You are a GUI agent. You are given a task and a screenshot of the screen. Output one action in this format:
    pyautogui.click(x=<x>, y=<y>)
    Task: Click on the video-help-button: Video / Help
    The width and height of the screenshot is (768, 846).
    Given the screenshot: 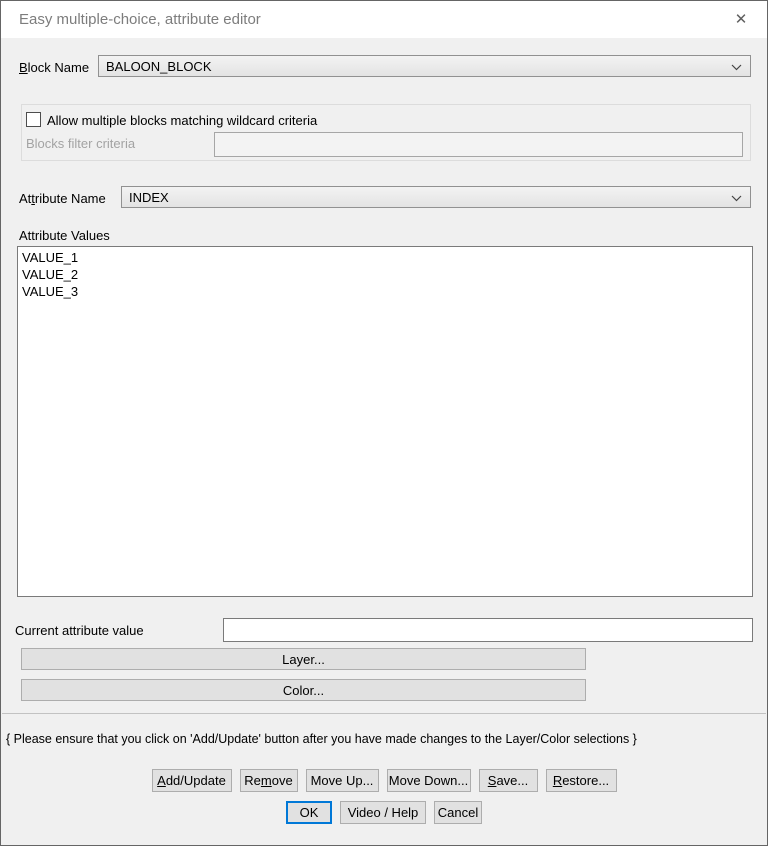 What is the action you would take?
    pyautogui.click(x=383, y=812)
    